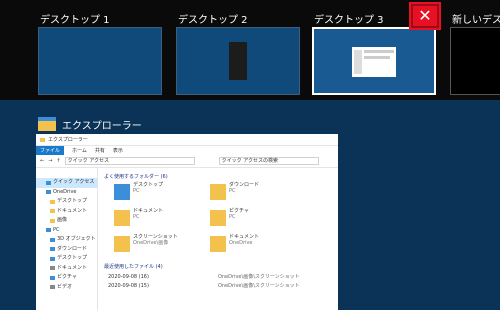 This screenshot has height=310, width=500. Describe the element at coordinates (72, 248) in the screenshot. I see `nav-label: ダウンロード` at that location.